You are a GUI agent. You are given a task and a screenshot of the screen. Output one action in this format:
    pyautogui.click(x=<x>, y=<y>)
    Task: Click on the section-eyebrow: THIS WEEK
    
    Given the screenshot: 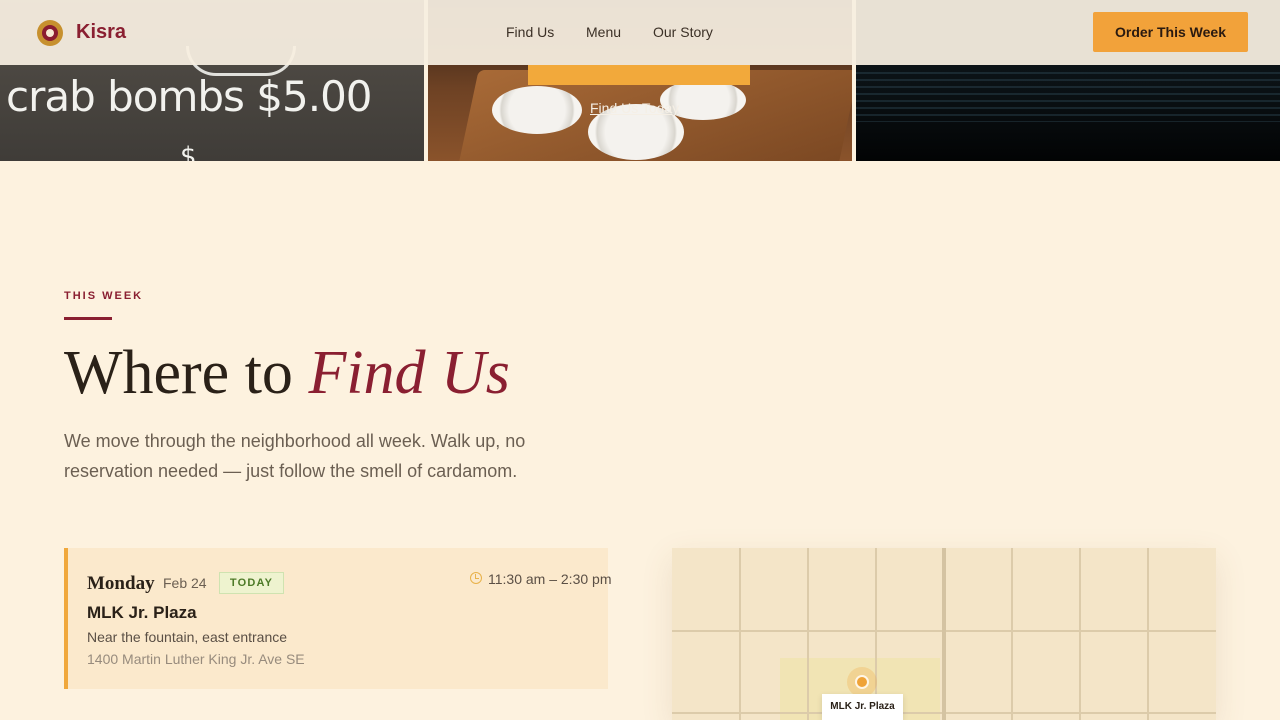 What is the action you would take?
    pyautogui.click(x=104, y=296)
    